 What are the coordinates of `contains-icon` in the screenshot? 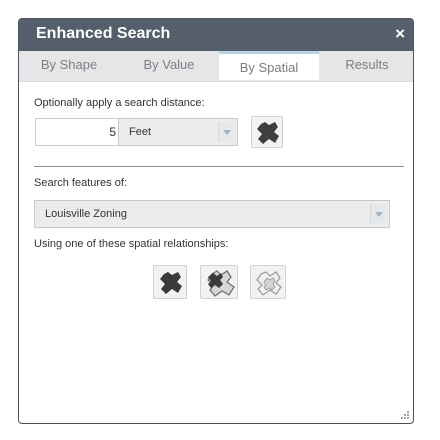 It's located at (221, 283).